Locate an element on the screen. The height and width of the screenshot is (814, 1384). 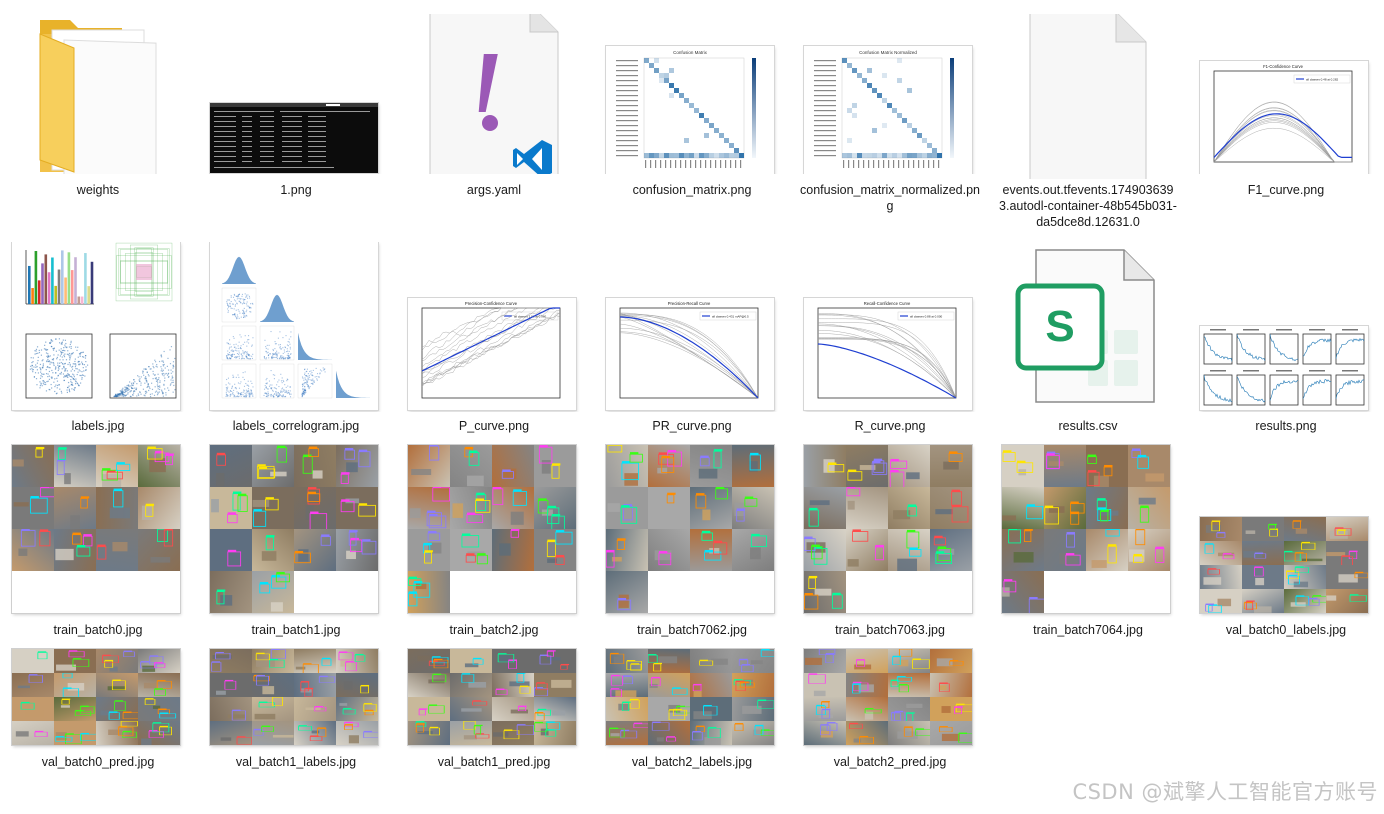
file-name: 1.png is located at coordinates (296, 190).